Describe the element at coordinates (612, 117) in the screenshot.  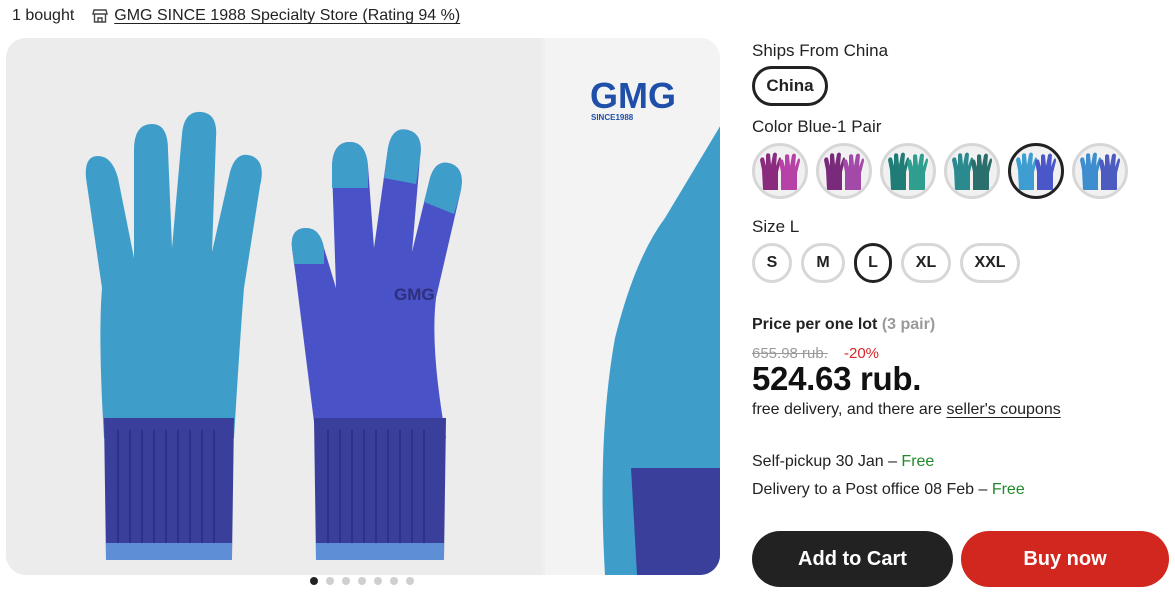
I see `brand-logo-sub: SINCE1988` at that location.